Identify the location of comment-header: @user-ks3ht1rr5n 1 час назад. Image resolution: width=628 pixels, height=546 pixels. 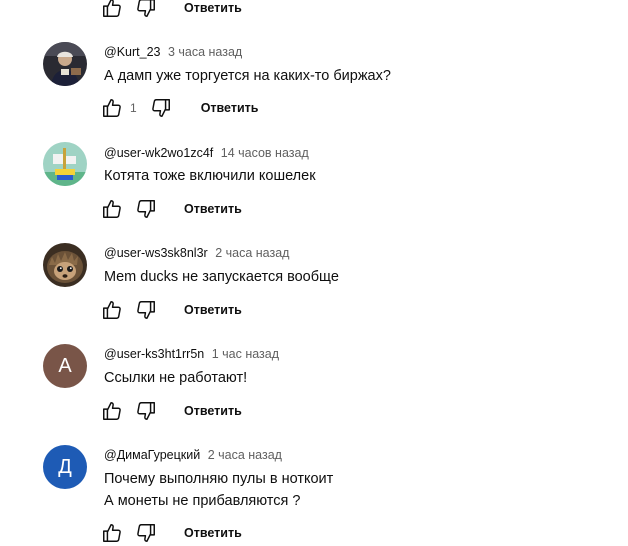
(191, 354).